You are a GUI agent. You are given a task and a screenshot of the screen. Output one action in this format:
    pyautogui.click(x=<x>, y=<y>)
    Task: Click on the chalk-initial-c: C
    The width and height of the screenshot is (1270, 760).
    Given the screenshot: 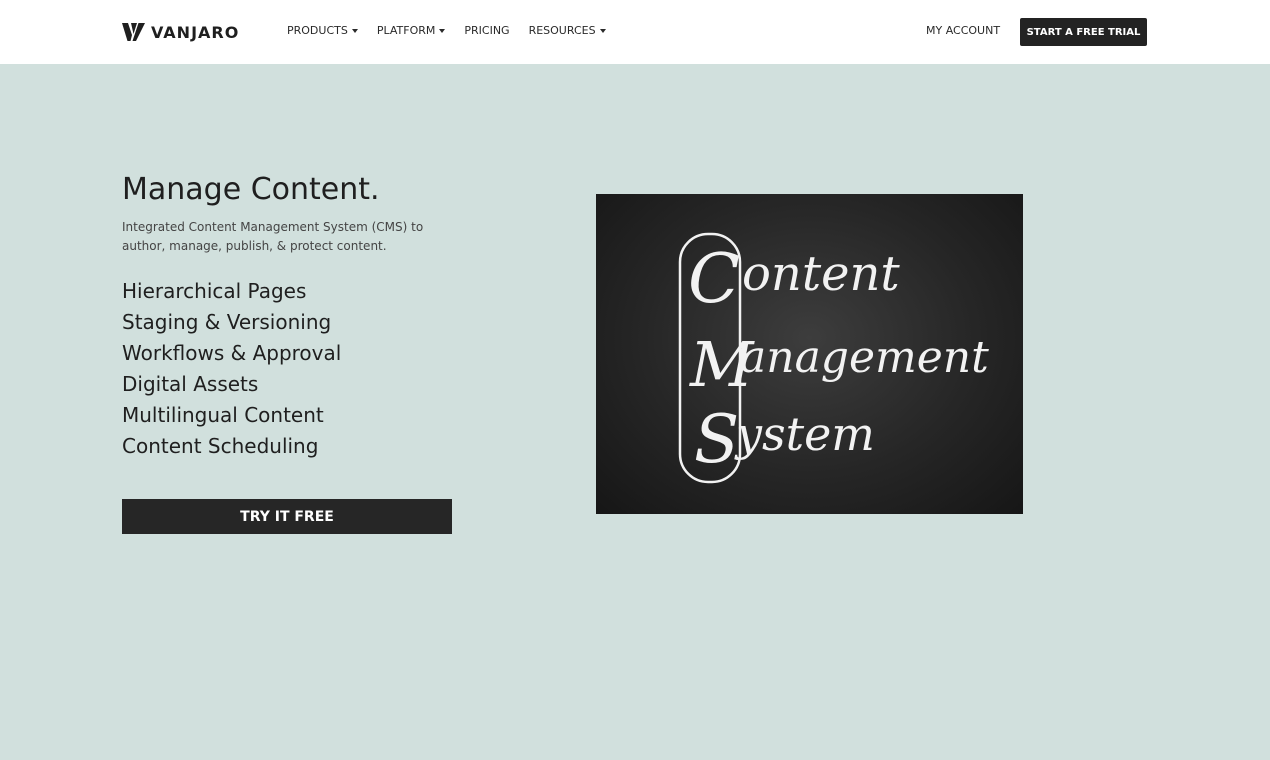 What is the action you would take?
    pyautogui.click(x=714, y=279)
    